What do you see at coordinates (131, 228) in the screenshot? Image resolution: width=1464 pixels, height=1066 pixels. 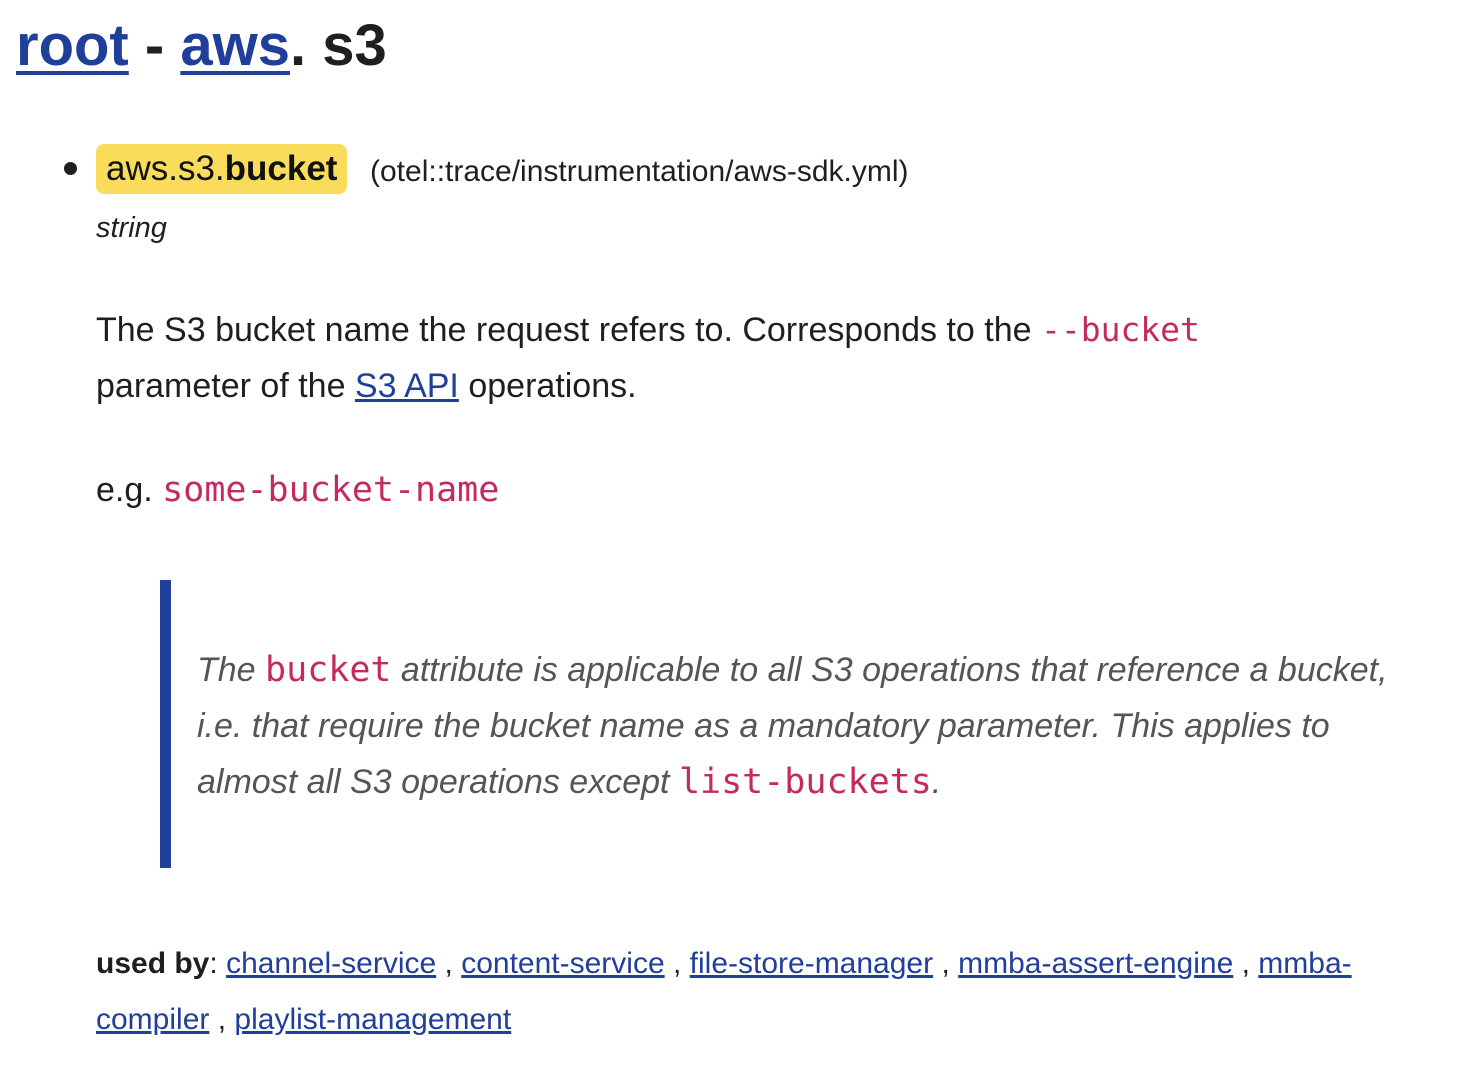 I see `attribute-type: string` at bounding box center [131, 228].